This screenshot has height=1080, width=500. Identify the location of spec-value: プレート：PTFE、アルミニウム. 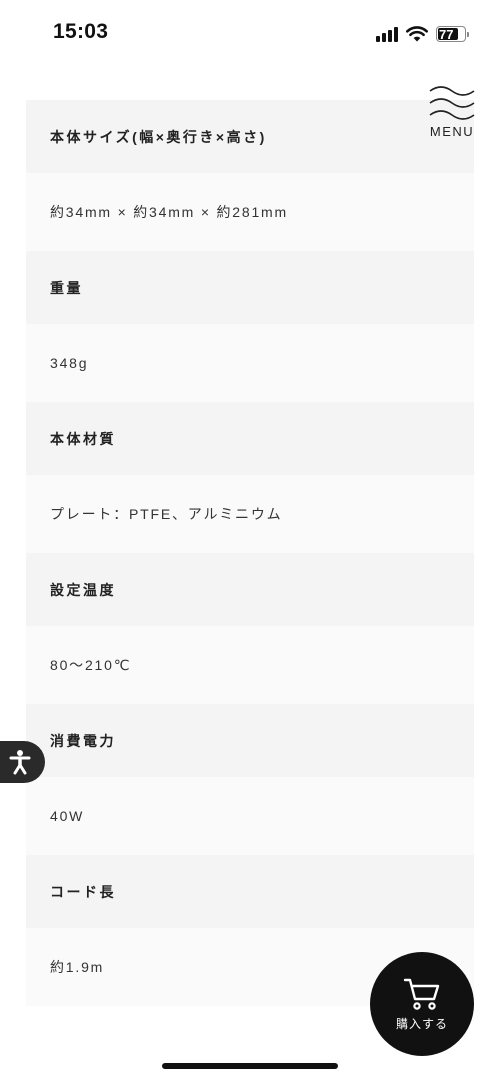
(250, 514).